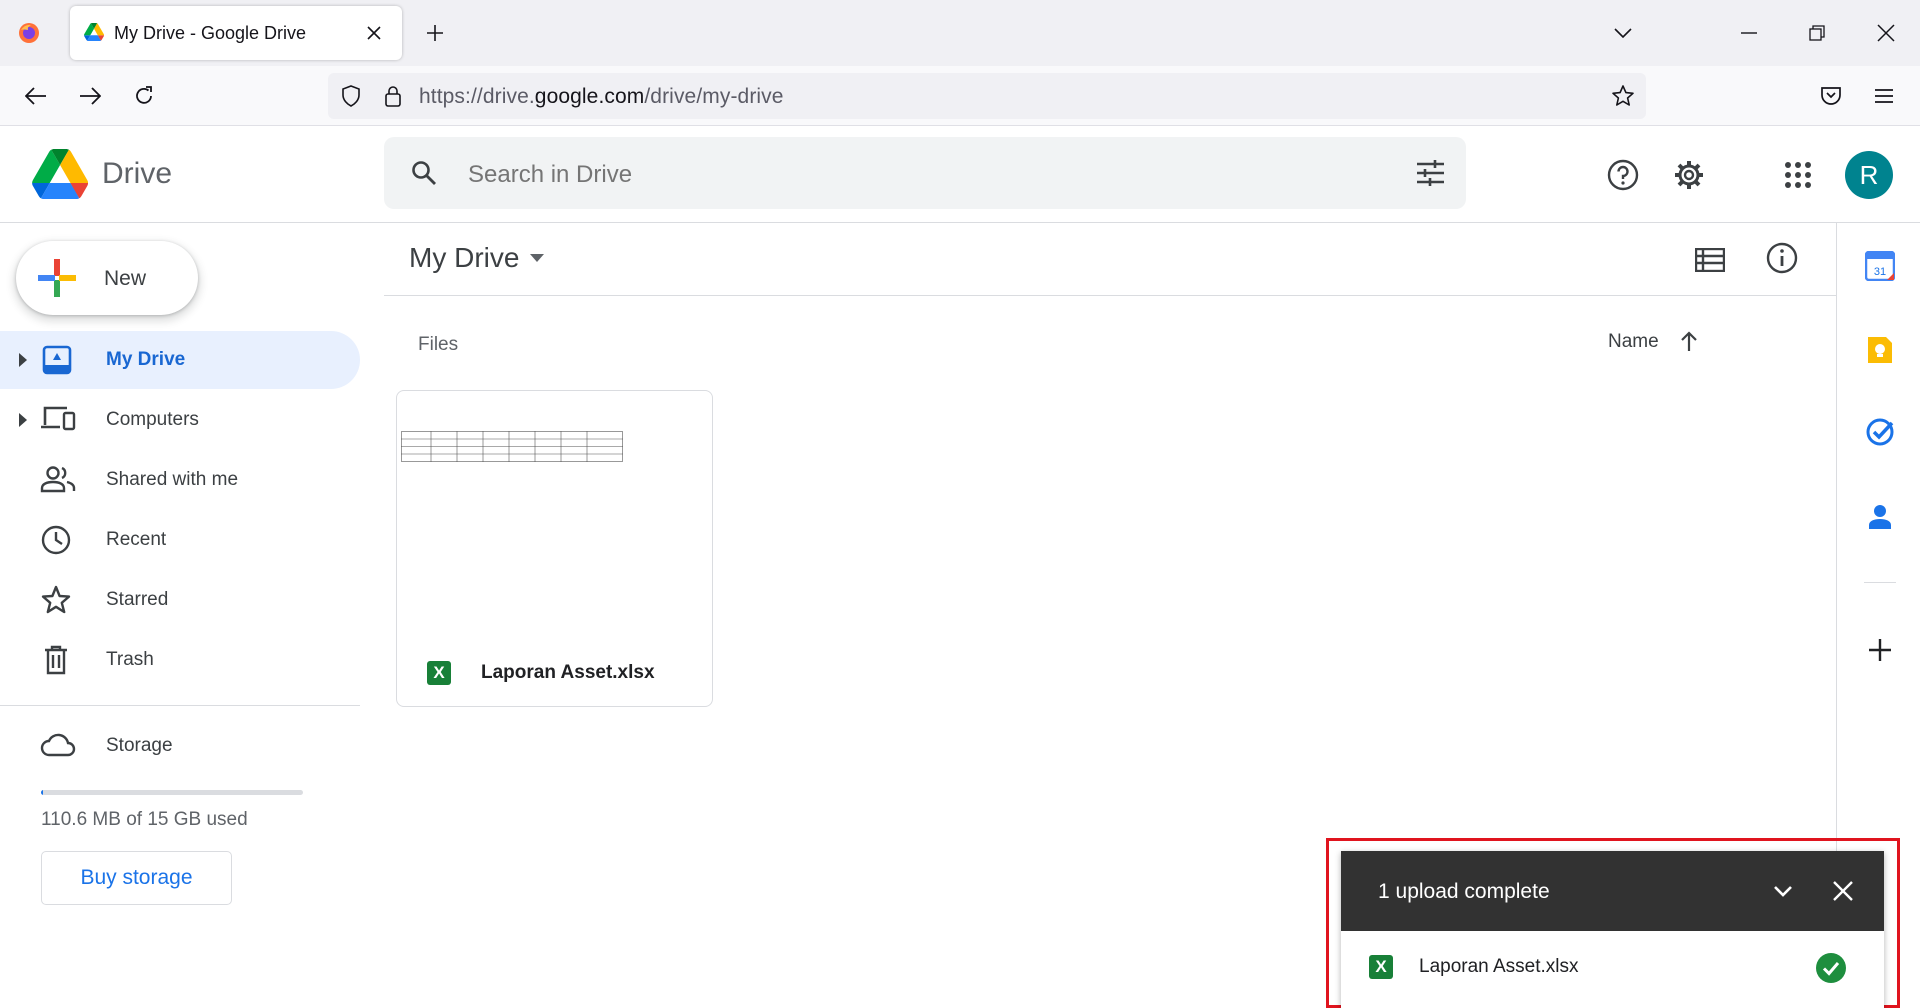  Describe the element at coordinates (57, 278) in the screenshot. I see `plus-icon` at that location.